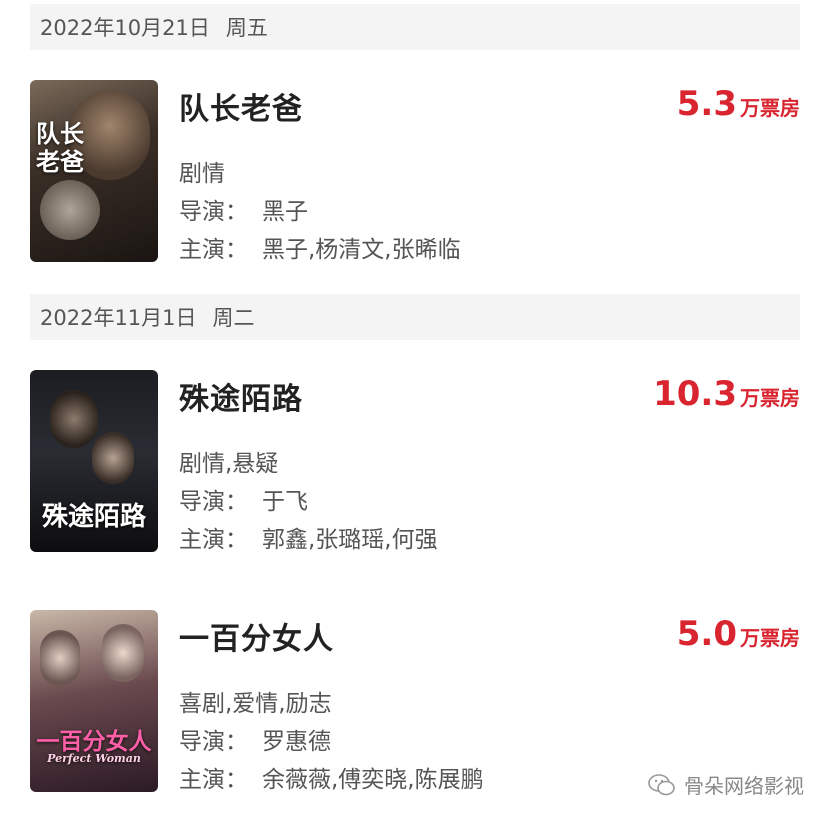  What do you see at coordinates (373, 780) in the screenshot?
I see `cast-value: 余薇薇,傅奕晓,陈展鹏` at bounding box center [373, 780].